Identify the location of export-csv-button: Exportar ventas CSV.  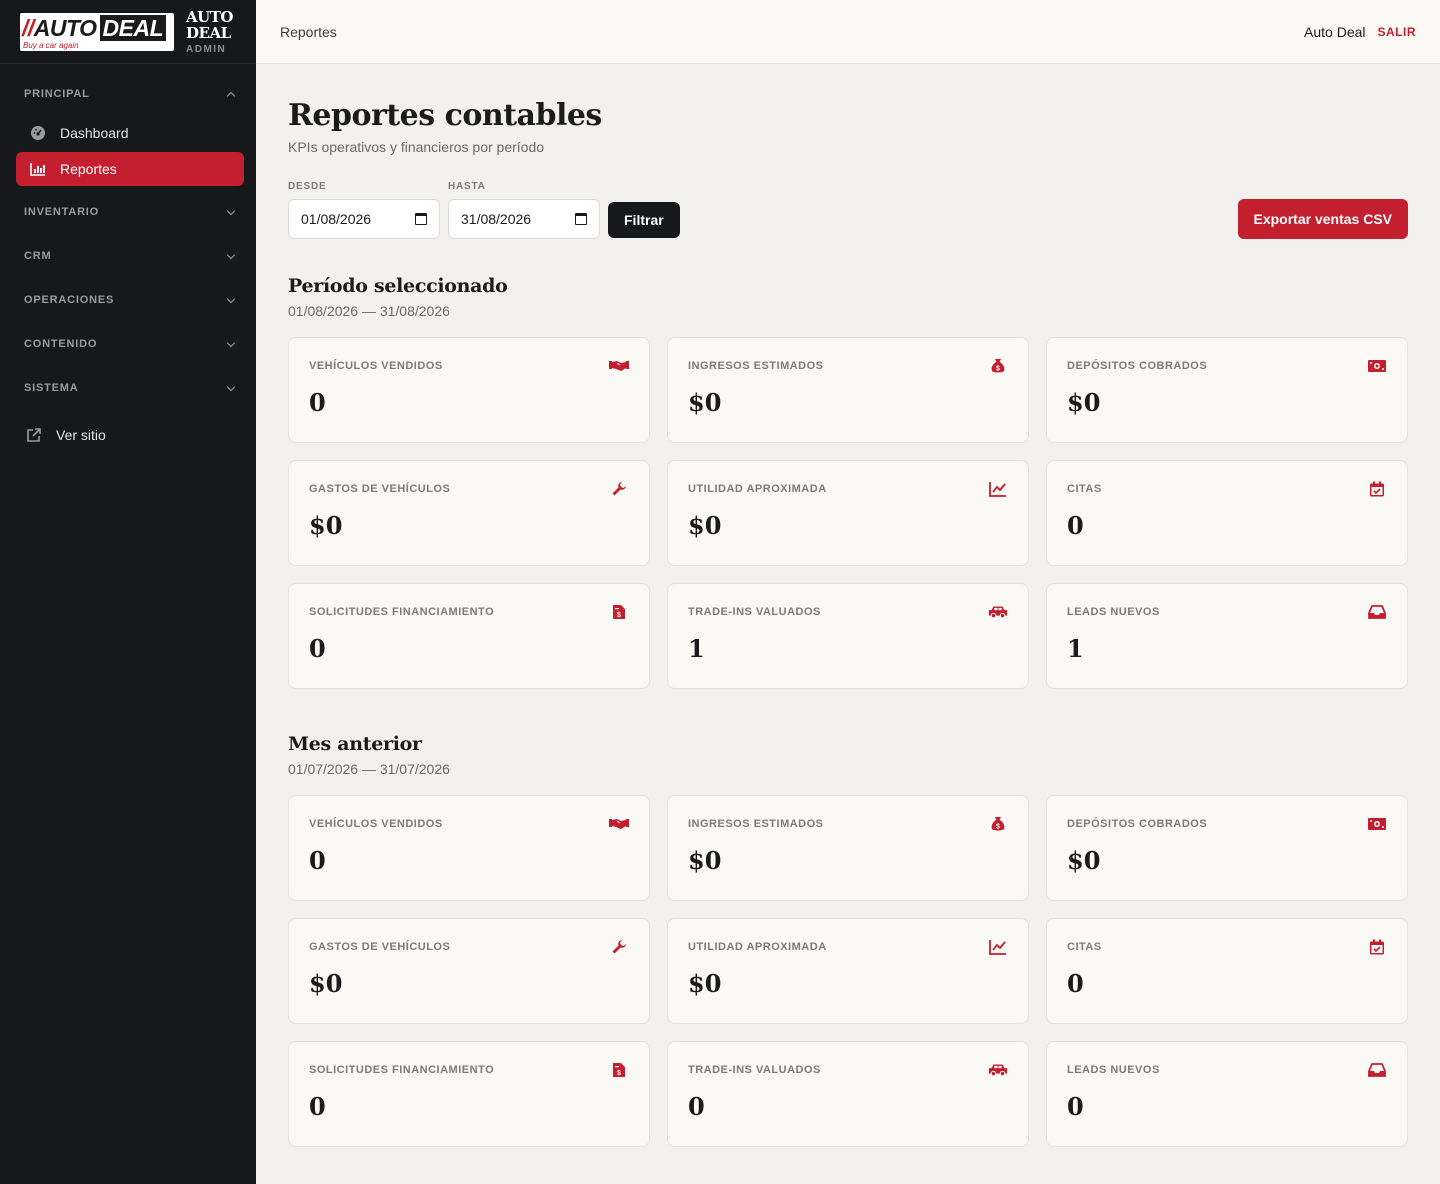
(1322, 219).